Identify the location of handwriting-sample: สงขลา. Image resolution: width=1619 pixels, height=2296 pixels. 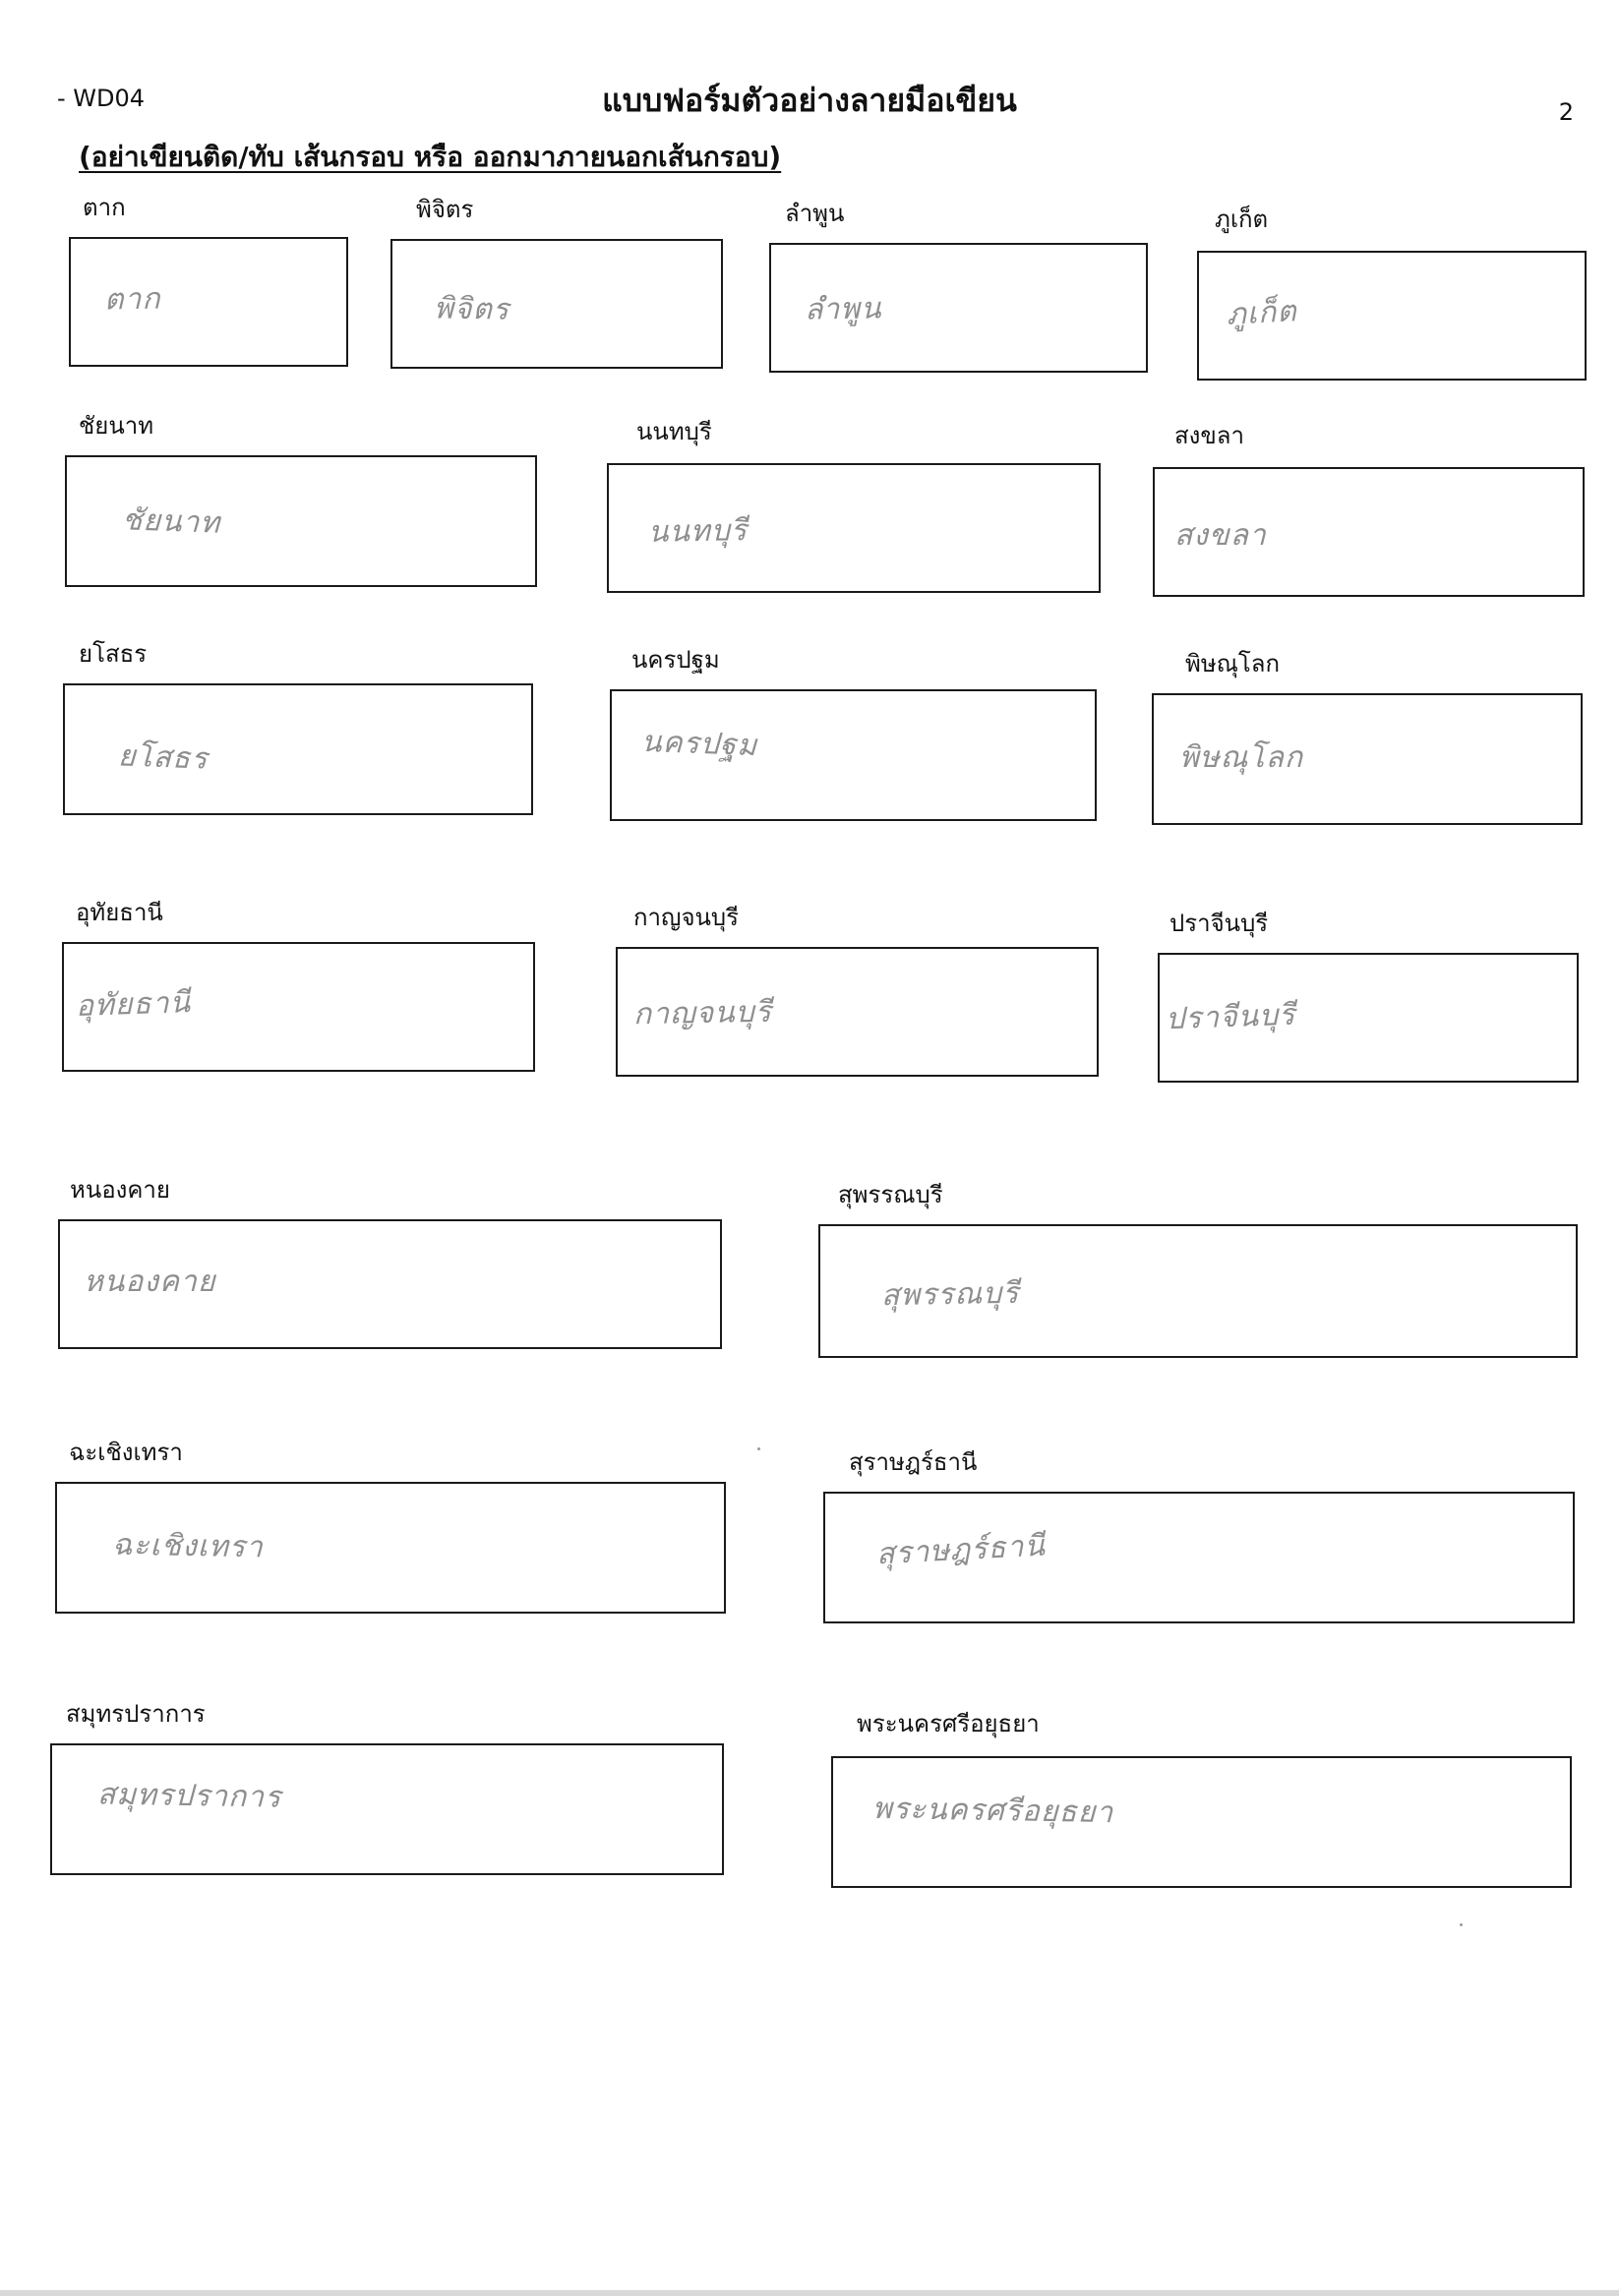
(1220, 535).